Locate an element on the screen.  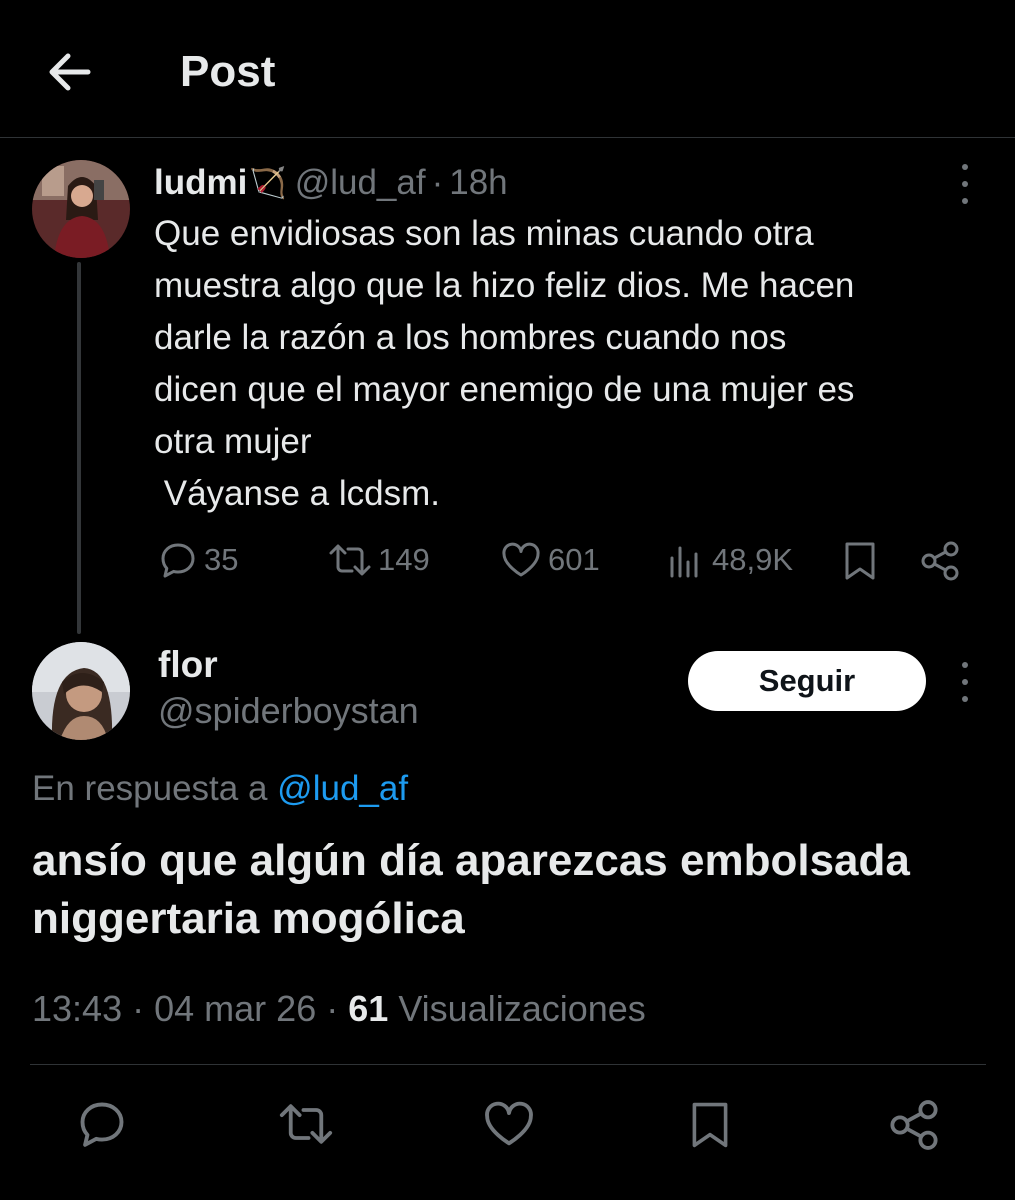
like-button: 601 is located at coordinates (550, 560).